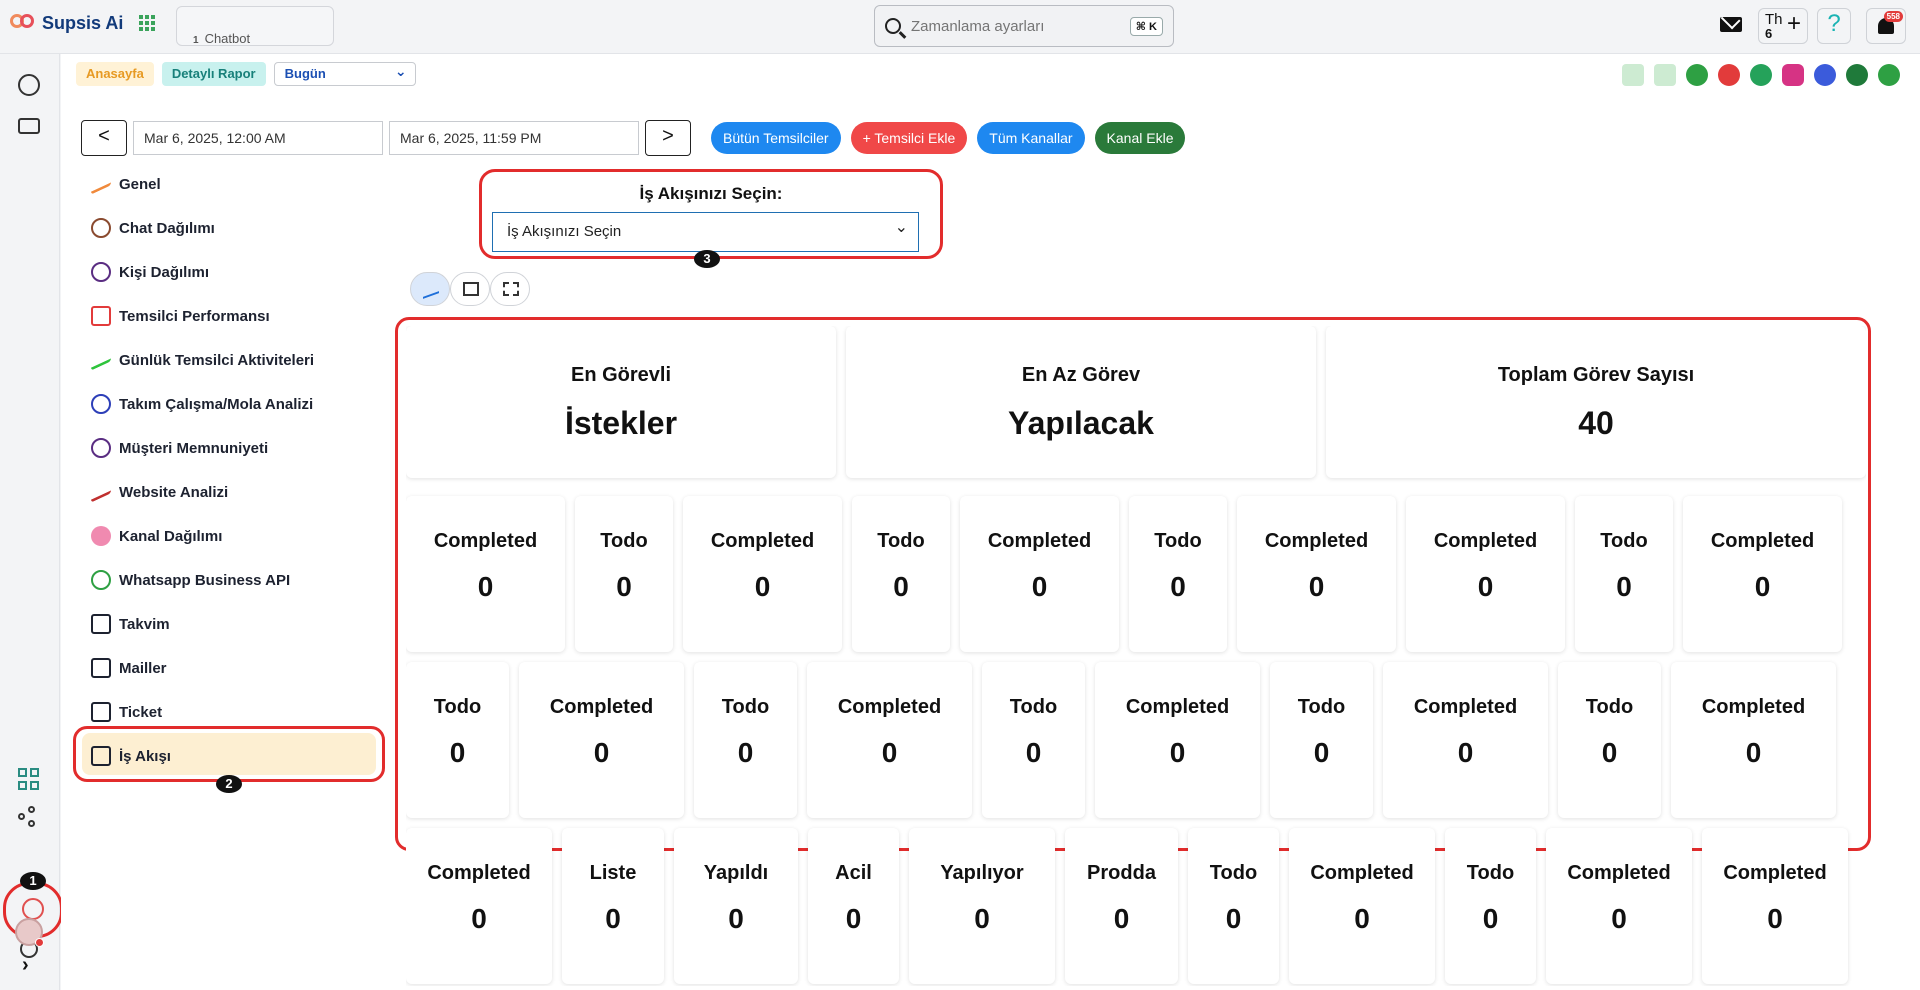  Describe the element at coordinates (226, 228) in the screenshot. I see `menu-item: Chat Dağılımı` at that location.